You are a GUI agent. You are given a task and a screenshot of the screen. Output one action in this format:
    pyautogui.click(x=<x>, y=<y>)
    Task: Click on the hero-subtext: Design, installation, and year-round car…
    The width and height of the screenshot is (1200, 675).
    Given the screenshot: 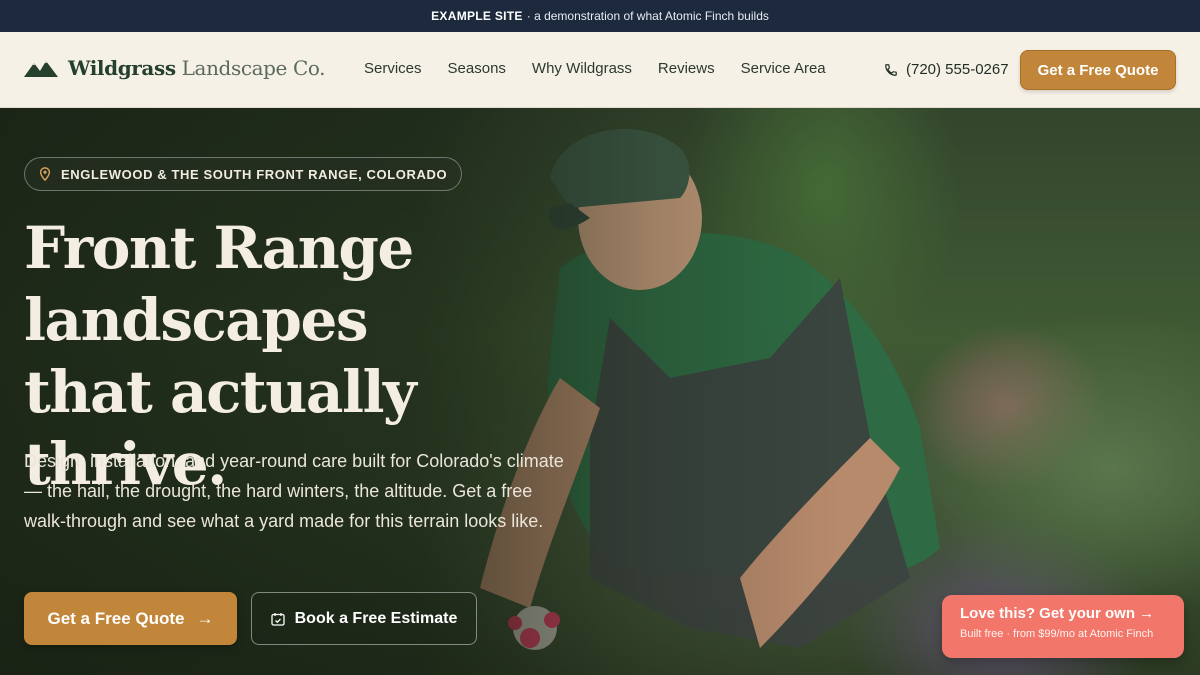 What is the action you would take?
    pyautogui.click(x=294, y=491)
    